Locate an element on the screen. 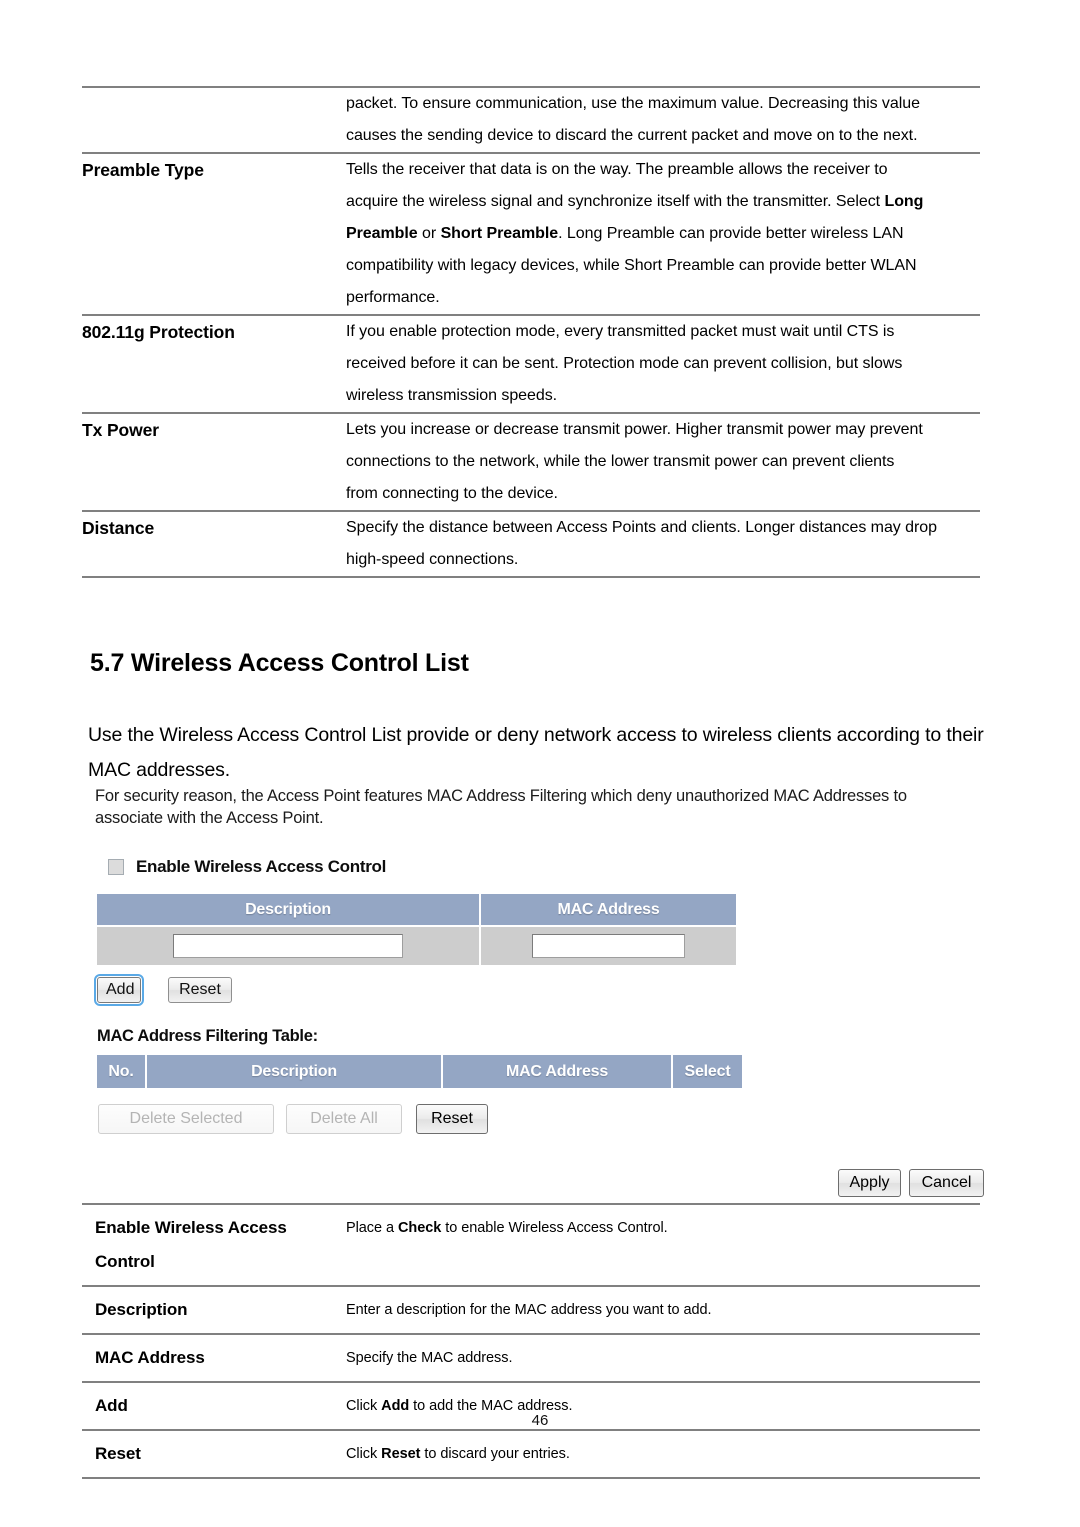  reset-button: Reset is located at coordinates (200, 990).